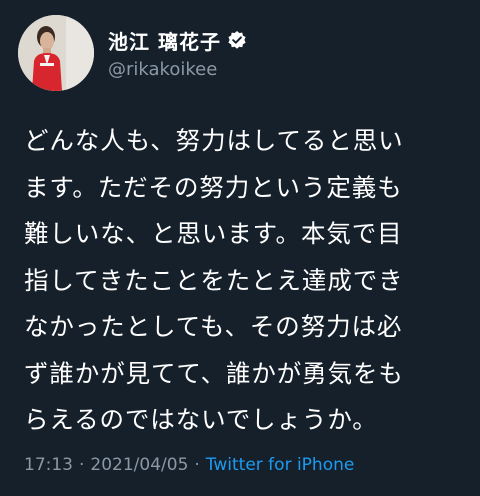 The image size is (480, 496). I want to click on avatar, so click(56, 53).